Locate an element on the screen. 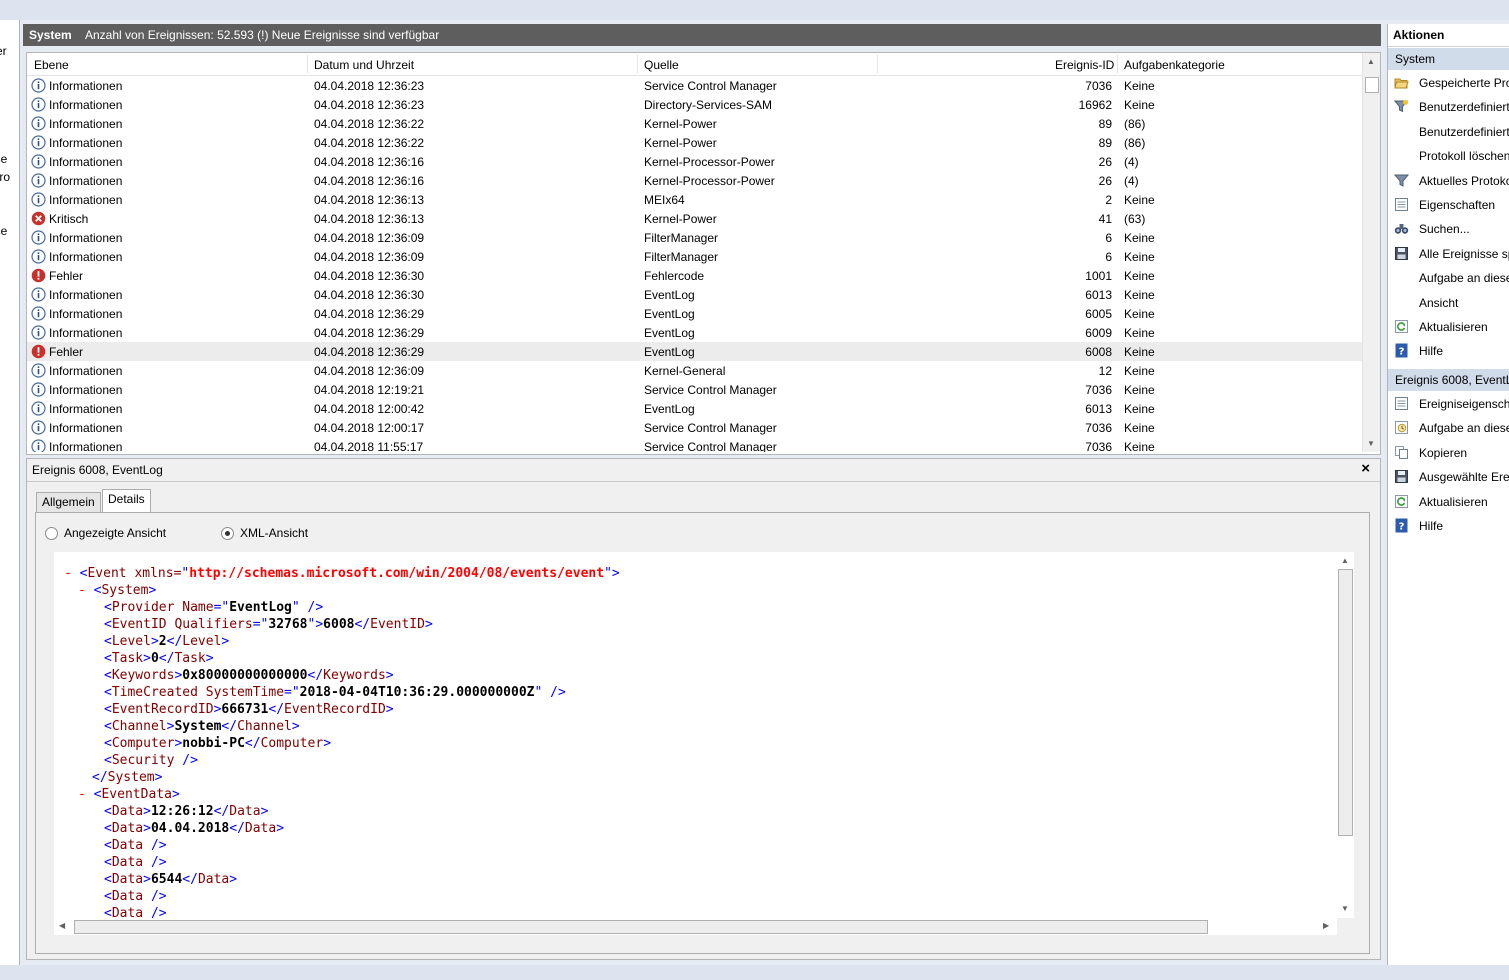 This screenshot has width=1509, height=980. column-header-event-id: Ereignis-ID is located at coordinates (1084, 65).